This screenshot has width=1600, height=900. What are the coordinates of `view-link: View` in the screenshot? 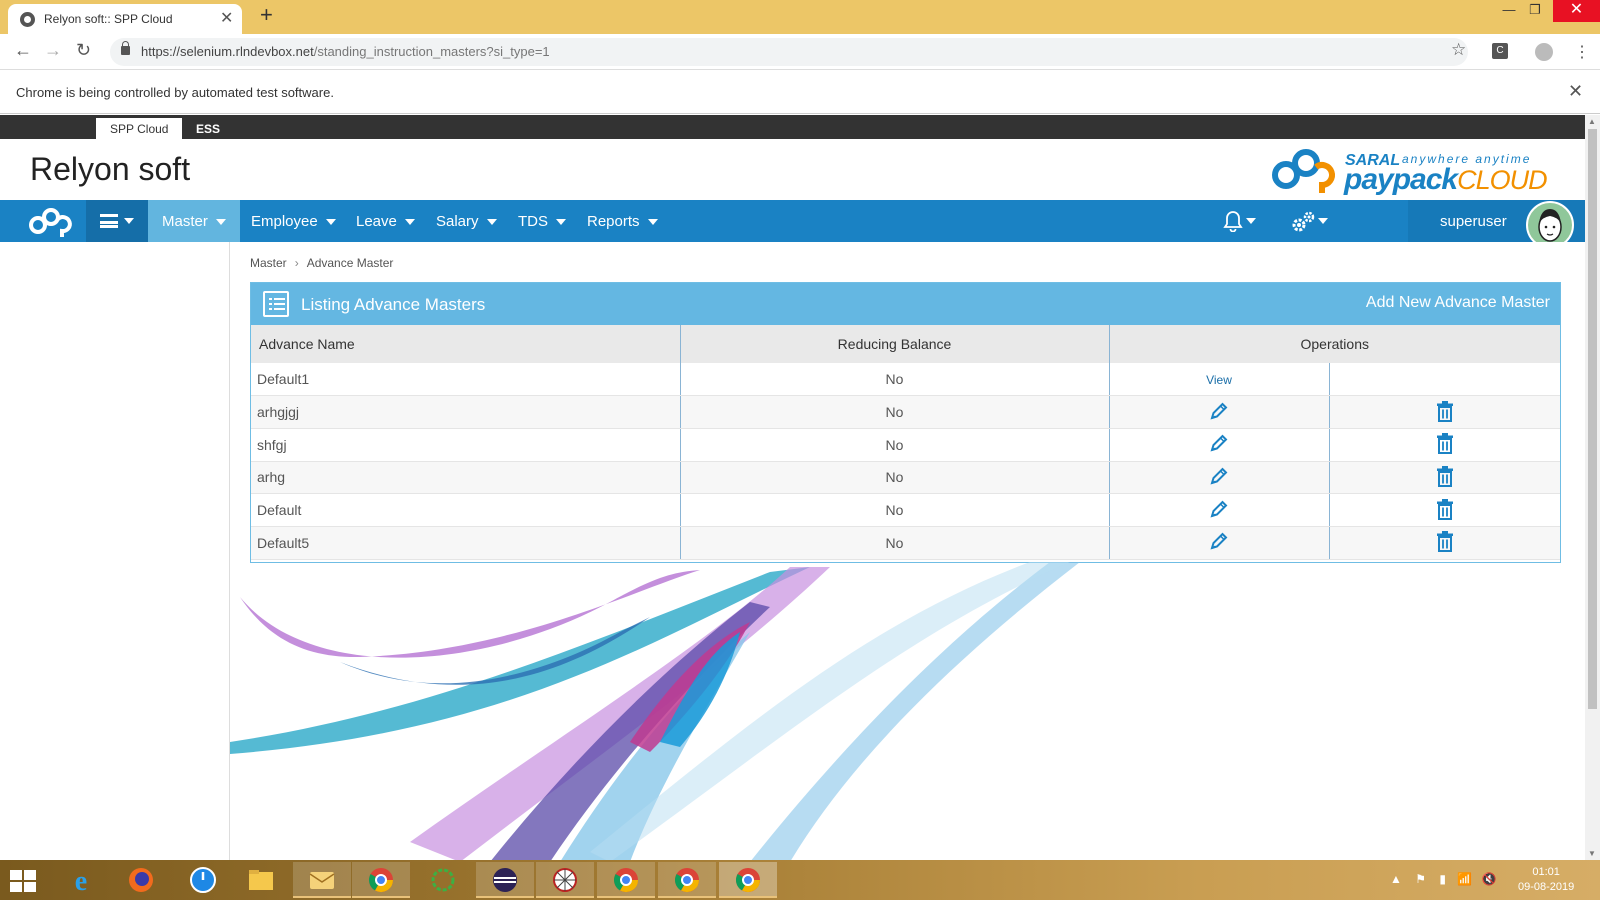 It's located at (1219, 380).